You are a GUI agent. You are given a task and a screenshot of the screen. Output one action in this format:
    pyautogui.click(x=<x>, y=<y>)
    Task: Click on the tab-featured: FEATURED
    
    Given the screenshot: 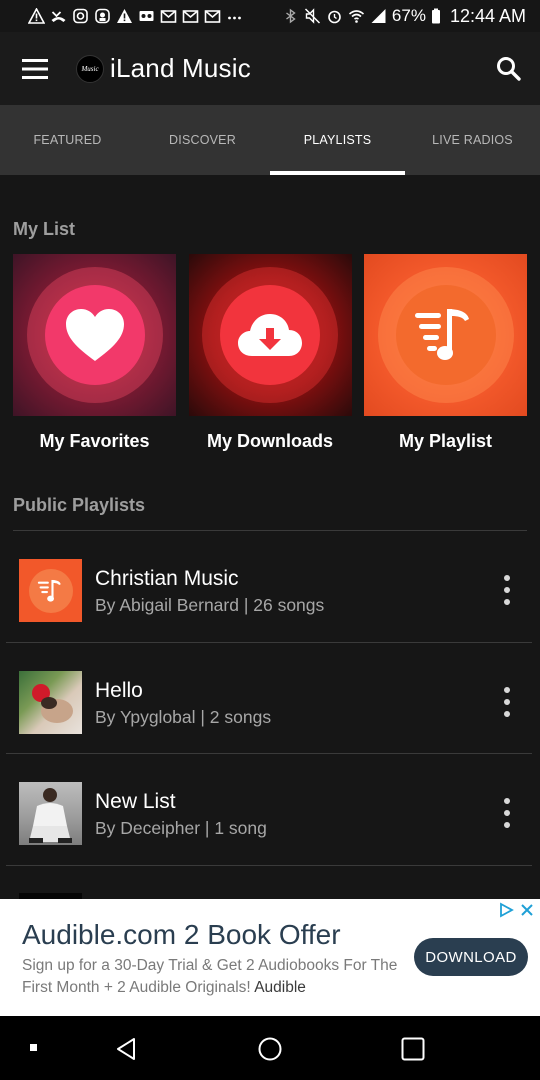 What is the action you would take?
    pyautogui.click(x=67, y=140)
    